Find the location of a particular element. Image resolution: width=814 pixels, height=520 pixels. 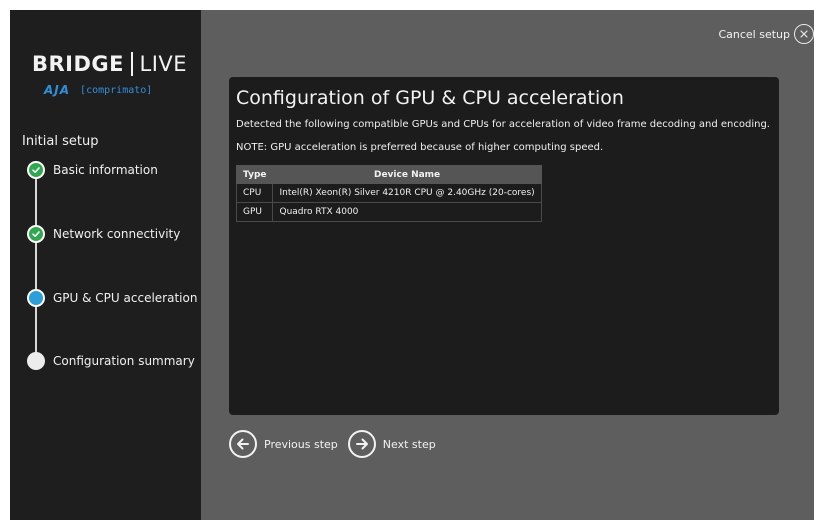

table-header-row: Type Device Name is located at coordinates (388, 174).